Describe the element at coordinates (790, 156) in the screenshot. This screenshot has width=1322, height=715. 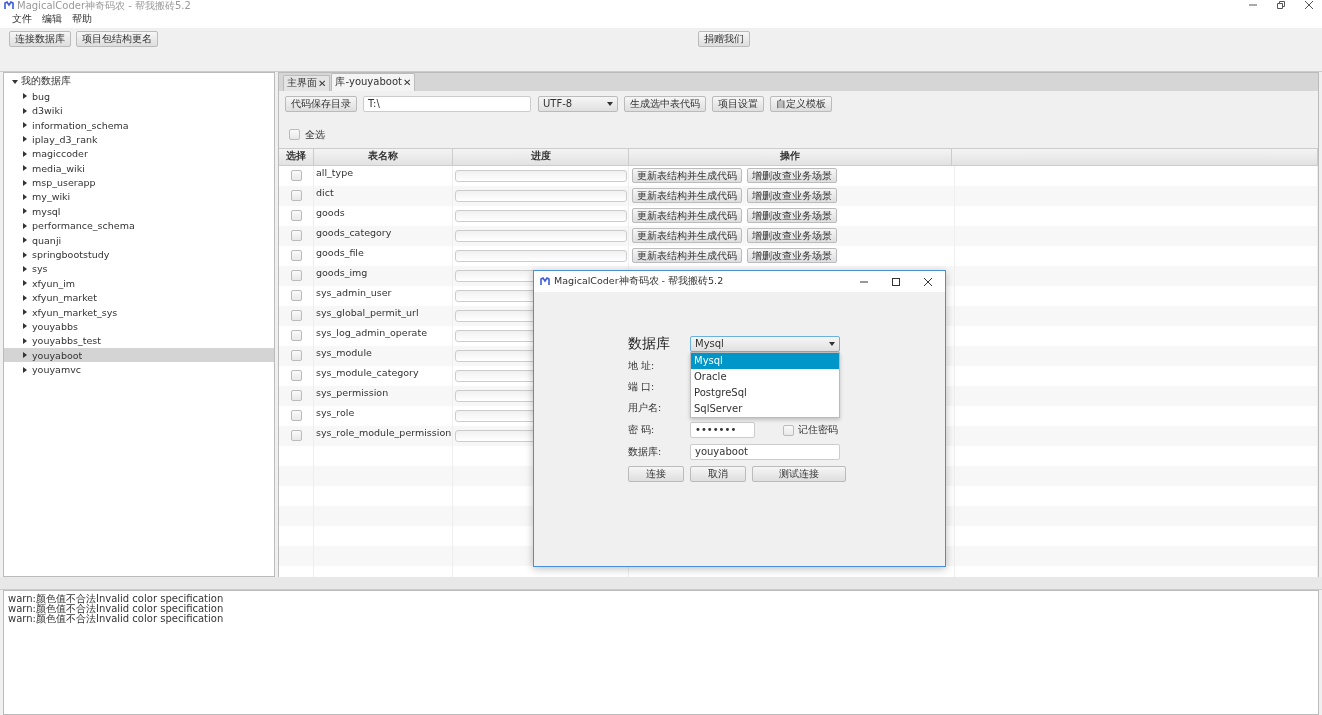
I see `column-header: 操作` at that location.